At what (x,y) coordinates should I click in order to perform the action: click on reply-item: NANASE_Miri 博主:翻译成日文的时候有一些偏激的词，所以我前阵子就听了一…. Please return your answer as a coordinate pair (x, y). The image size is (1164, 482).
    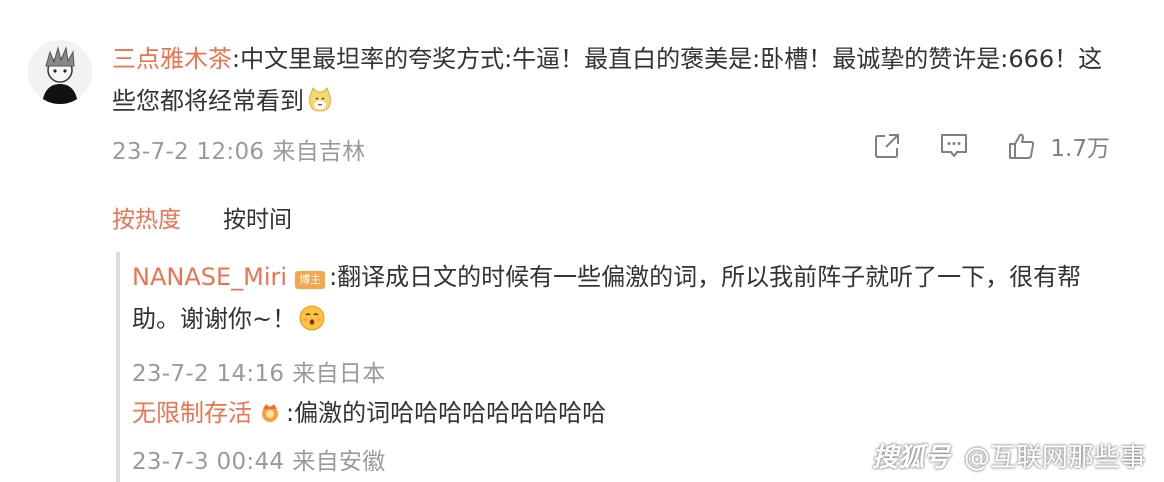
    Looking at the image, I should click on (622, 298).